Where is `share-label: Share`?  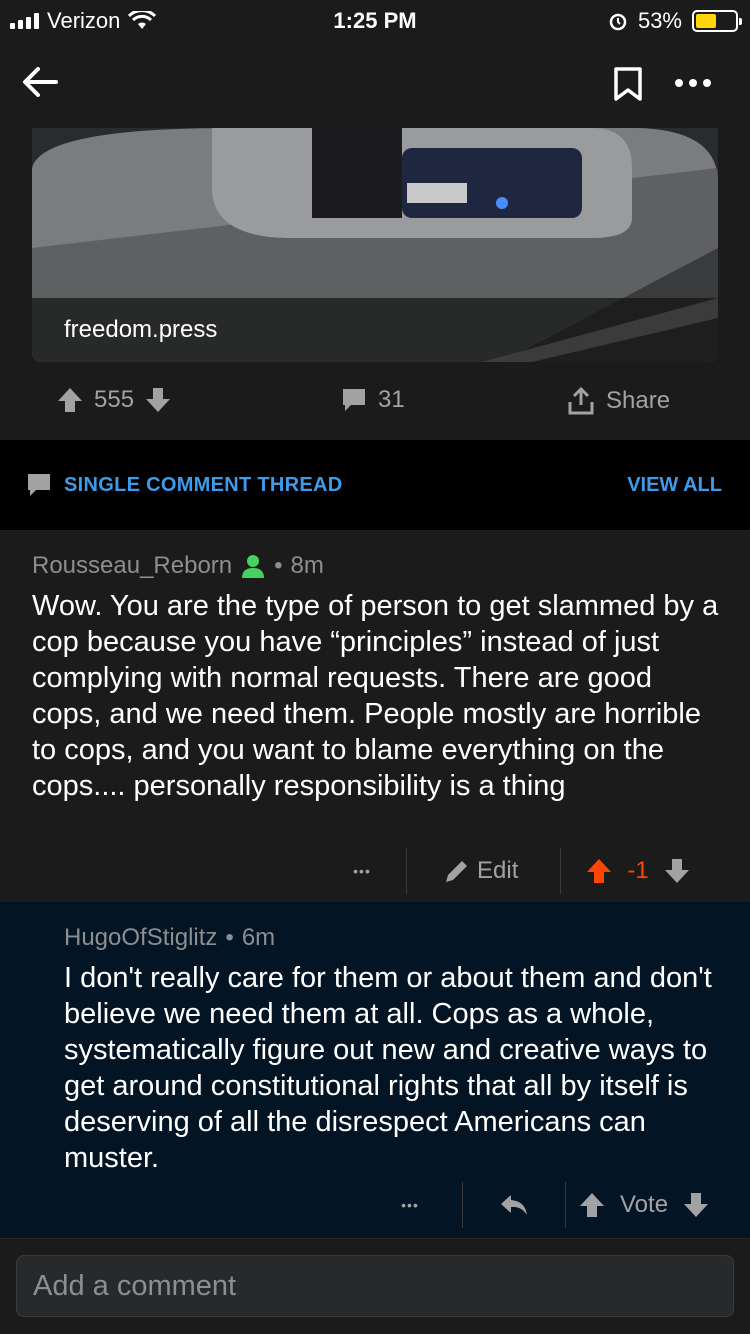
share-label: Share is located at coordinates (638, 400).